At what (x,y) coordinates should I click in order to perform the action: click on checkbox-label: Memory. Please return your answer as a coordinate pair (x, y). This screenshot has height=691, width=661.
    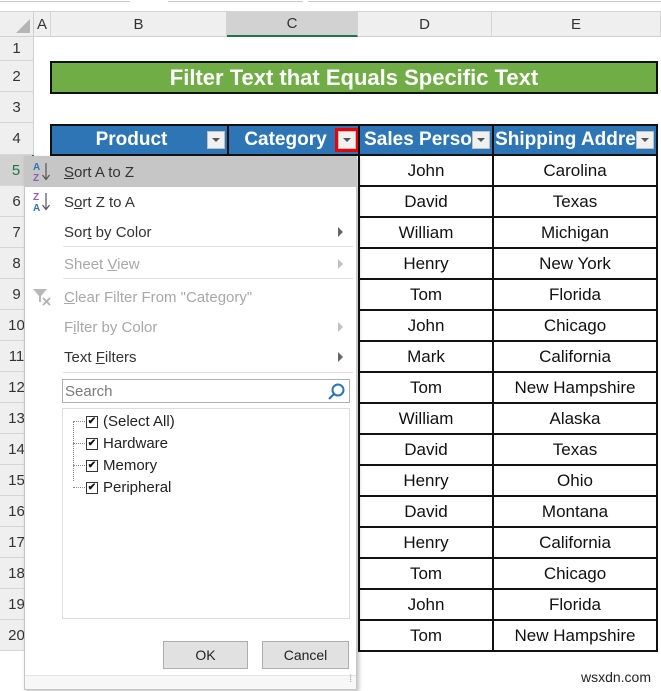
    Looking at the image, I should click on (130, 465).